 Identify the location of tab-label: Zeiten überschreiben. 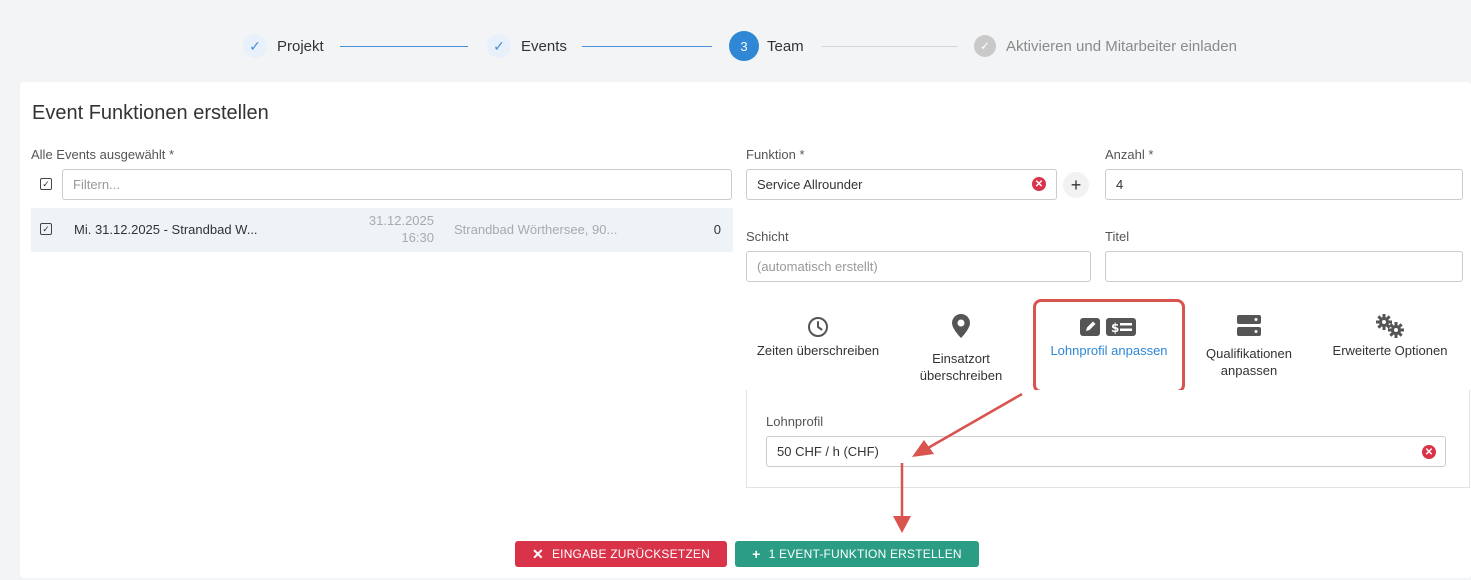
(818, 350).